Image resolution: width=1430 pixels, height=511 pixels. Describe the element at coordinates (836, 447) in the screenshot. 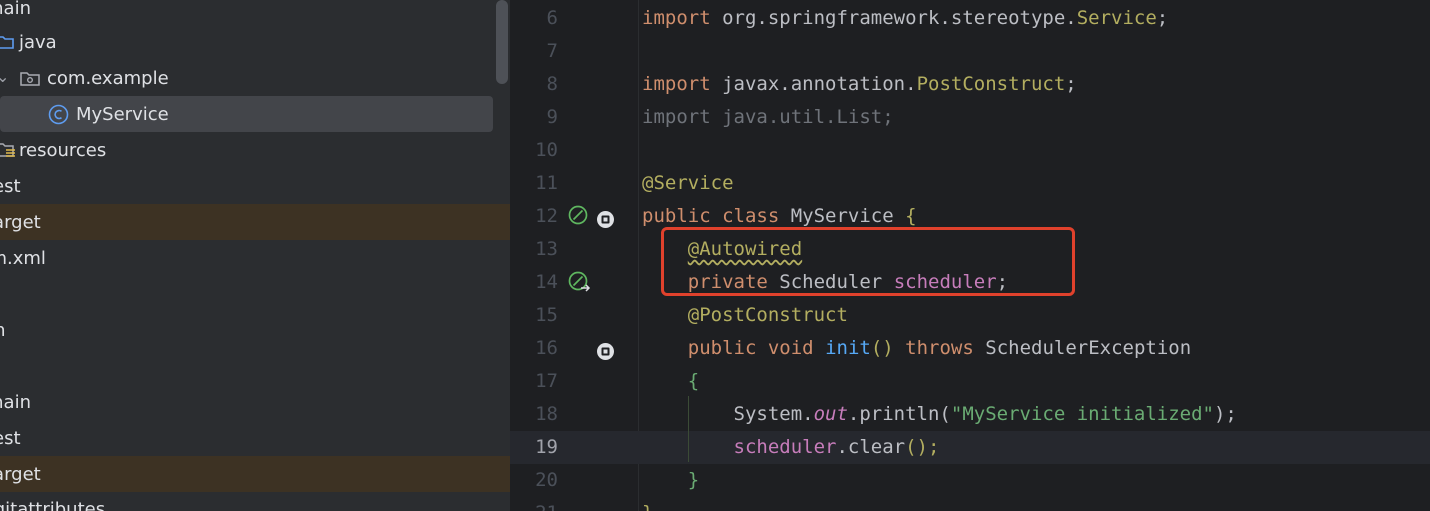

I see `code-text: scheduler.clear();` at that location.